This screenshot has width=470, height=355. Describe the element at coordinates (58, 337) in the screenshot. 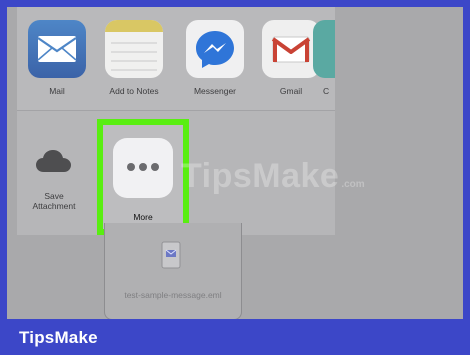

I see `brand-label: TipsMake` at that location.